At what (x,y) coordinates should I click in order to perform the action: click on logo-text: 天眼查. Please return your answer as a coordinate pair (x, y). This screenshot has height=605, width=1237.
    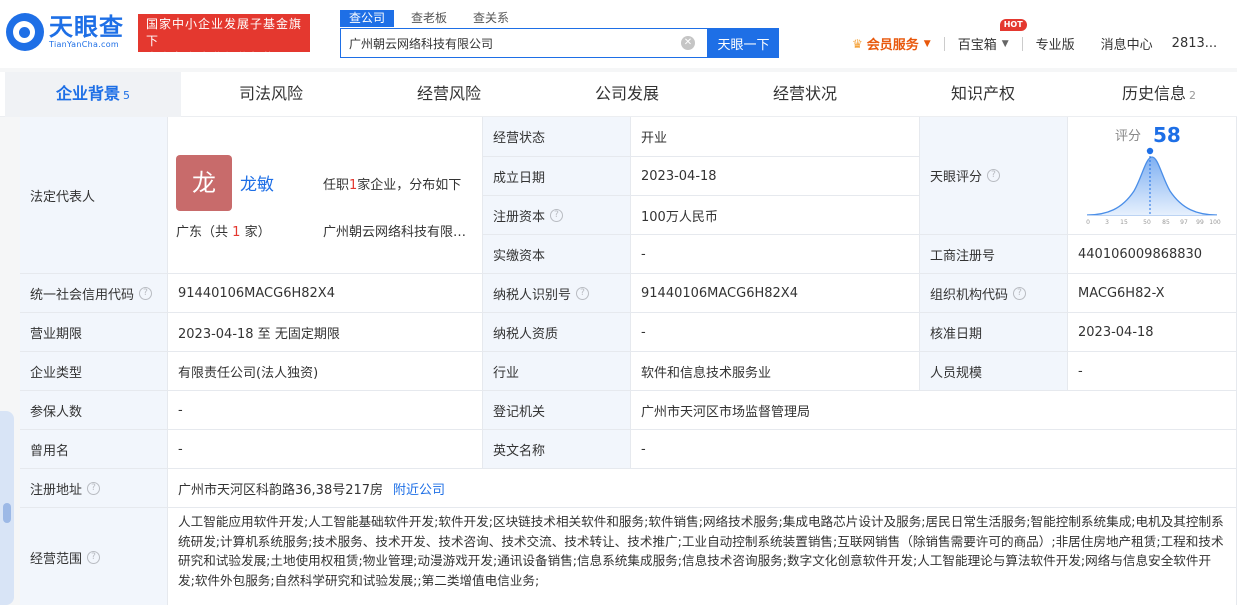
    Looking at the image, I should click on (86, 27).